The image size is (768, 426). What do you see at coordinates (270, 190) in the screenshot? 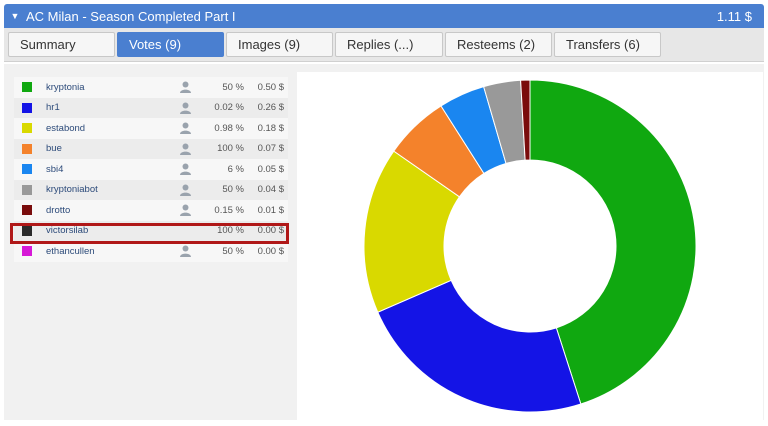
I see `vote-value: 0.04 $` at bounding box center [270, 190].